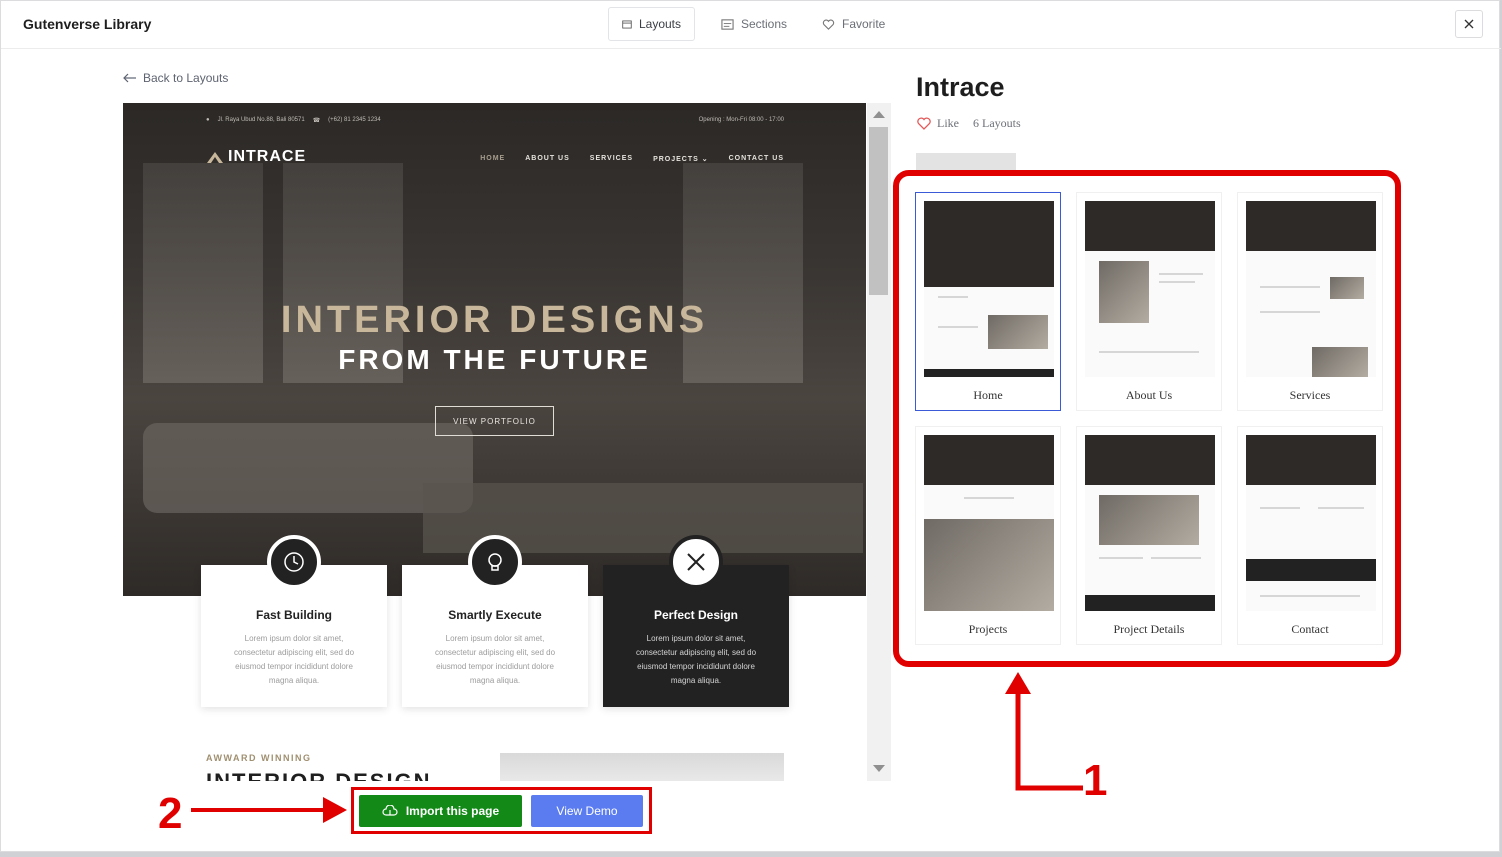  What do you see at coordinates (696, 615) in the screenshot?
I see `feature-title: Perfect Design` at bounding box center [696, 615].